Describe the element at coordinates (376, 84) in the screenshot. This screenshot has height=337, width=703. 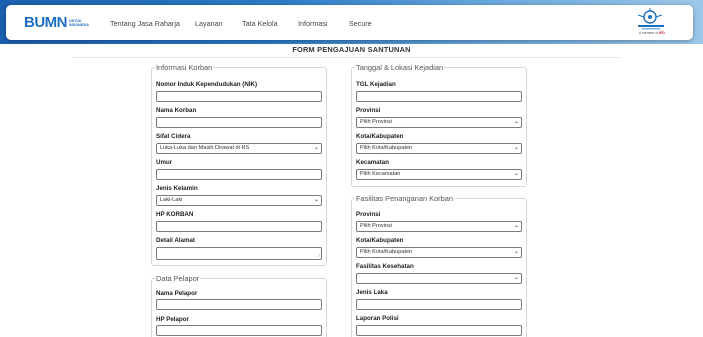
I see `label-tgl-kejadian: TGL Kejadian` at that location.